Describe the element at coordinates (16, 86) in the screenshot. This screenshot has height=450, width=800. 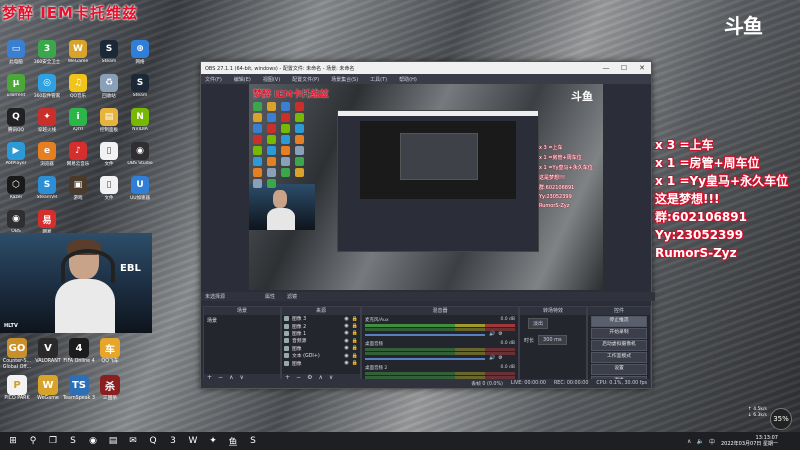
I see `desktop-icon: µ uTorrent` at that location.